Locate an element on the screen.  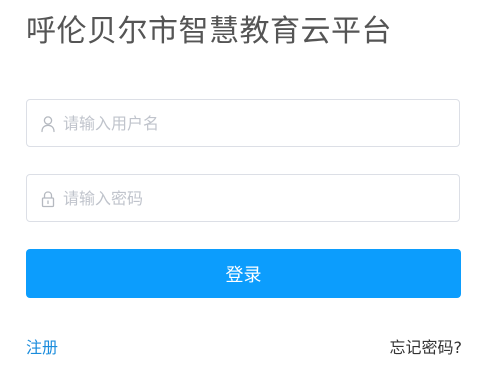
lock-icon is located at coordinates (48, 199).